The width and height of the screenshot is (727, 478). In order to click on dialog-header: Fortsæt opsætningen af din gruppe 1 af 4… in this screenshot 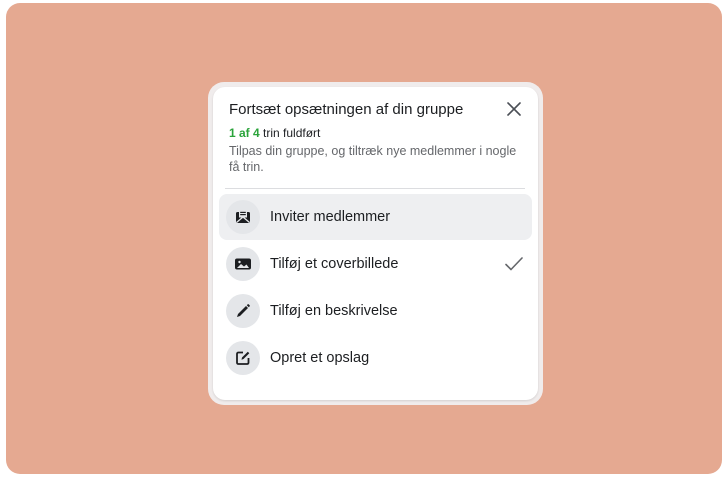, I will do `click(377, 139)`.